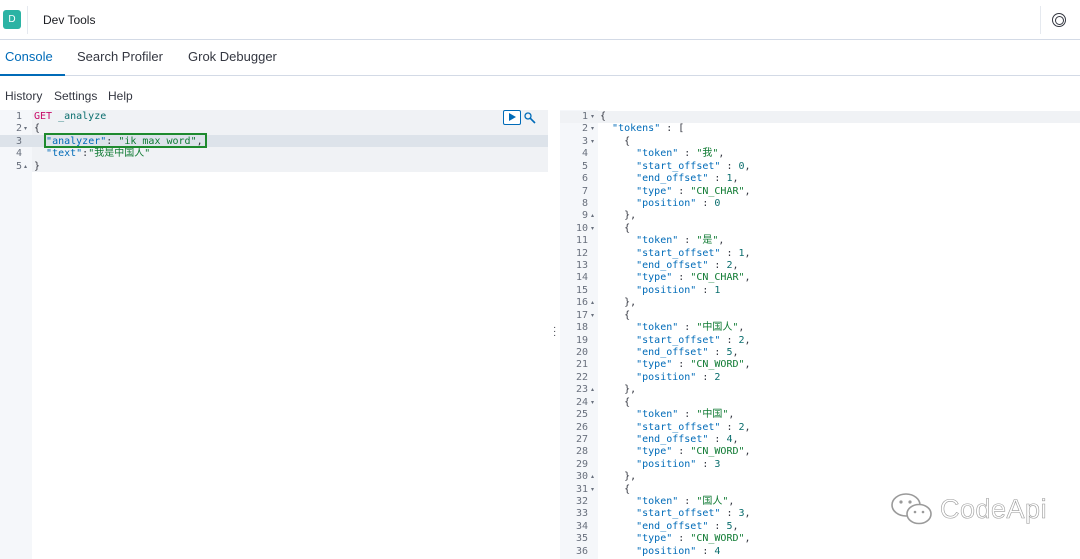  I want to click on line-number: 19, so click(581, 340).